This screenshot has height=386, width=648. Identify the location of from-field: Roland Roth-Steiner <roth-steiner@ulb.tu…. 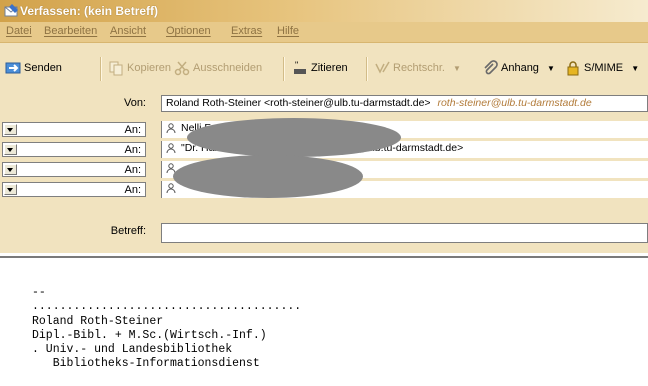
(404, 103).